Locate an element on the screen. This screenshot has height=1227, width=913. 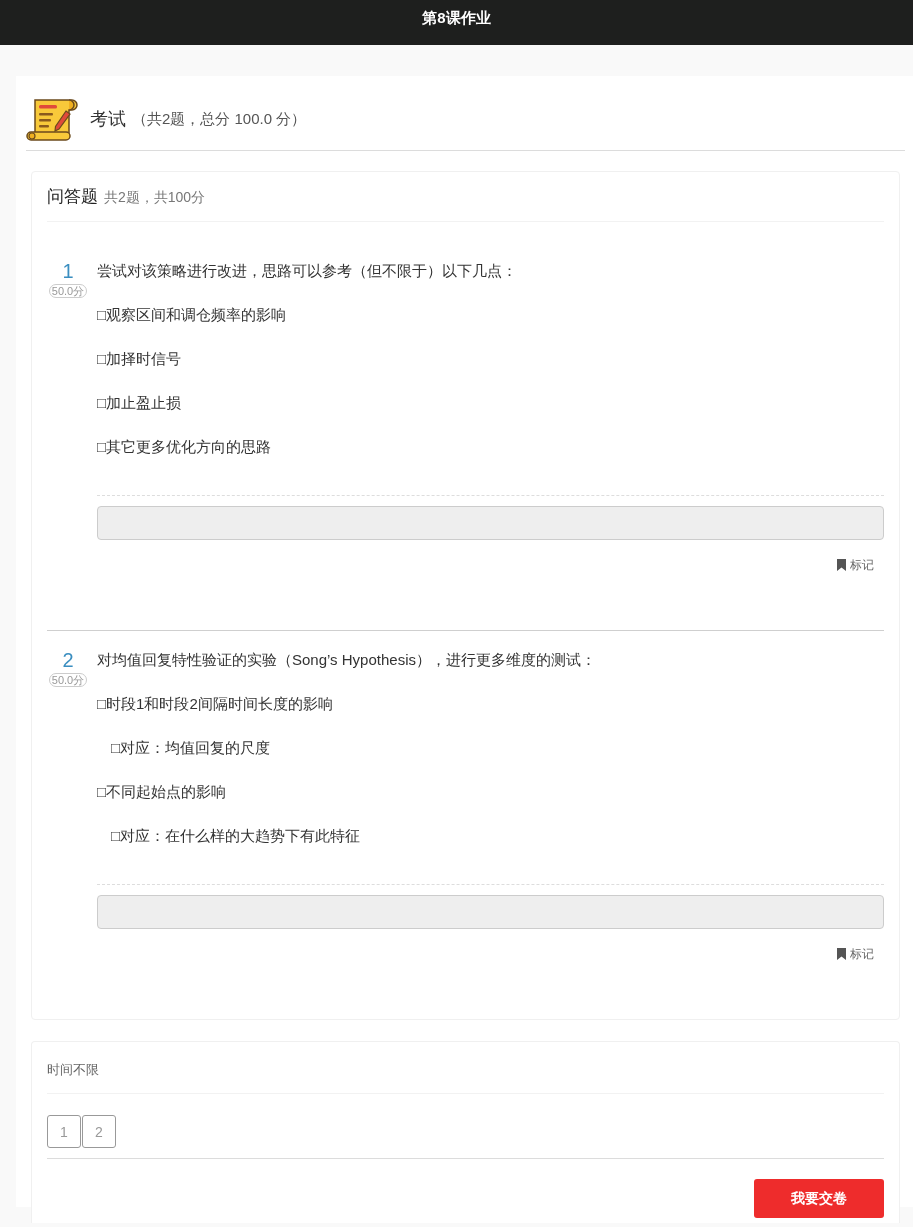
list-item: □加止盈止损 is located at coordinates (140, 403).